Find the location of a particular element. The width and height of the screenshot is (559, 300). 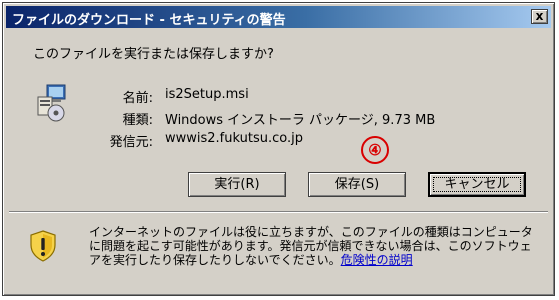

publisher-value: wwwis2.fukutsu.co.jp is located at coordinates (234, 138).